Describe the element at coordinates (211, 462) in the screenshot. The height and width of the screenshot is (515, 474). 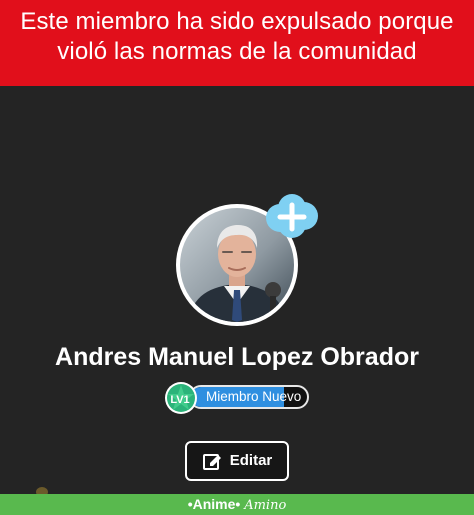
I see `edit-pencil-icon` at that location.